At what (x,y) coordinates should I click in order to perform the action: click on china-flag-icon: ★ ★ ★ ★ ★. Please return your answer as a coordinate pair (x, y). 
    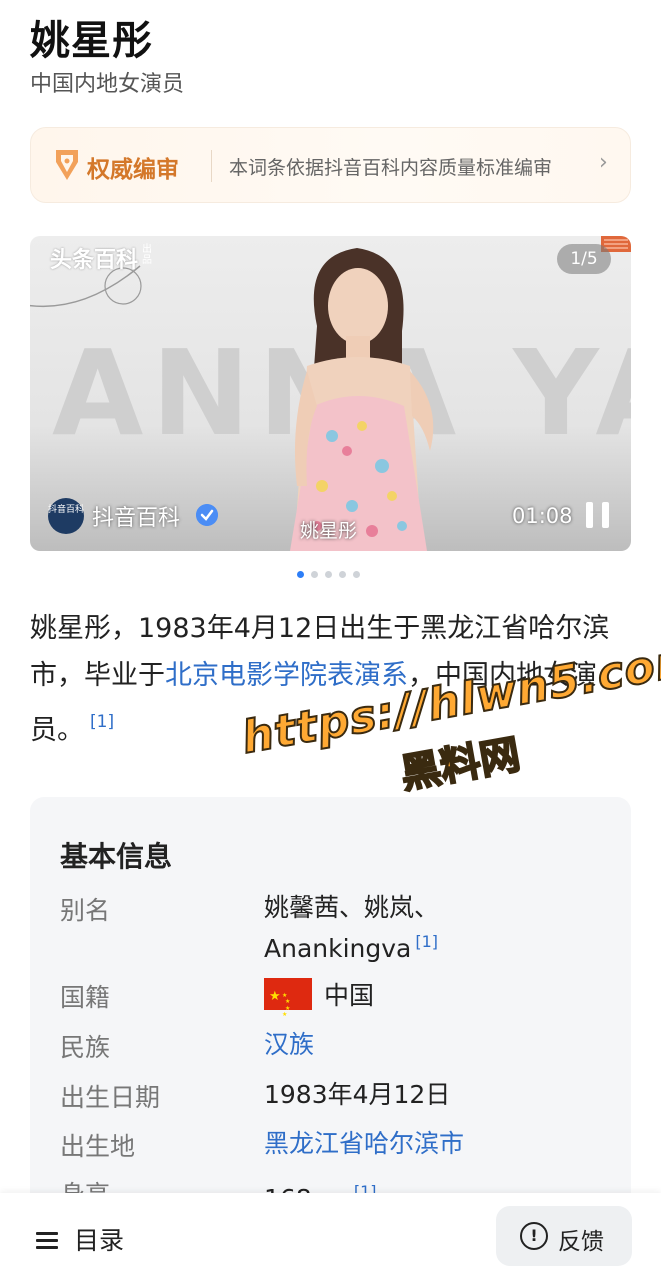
    Looking at the image, I should click on (288, 998).